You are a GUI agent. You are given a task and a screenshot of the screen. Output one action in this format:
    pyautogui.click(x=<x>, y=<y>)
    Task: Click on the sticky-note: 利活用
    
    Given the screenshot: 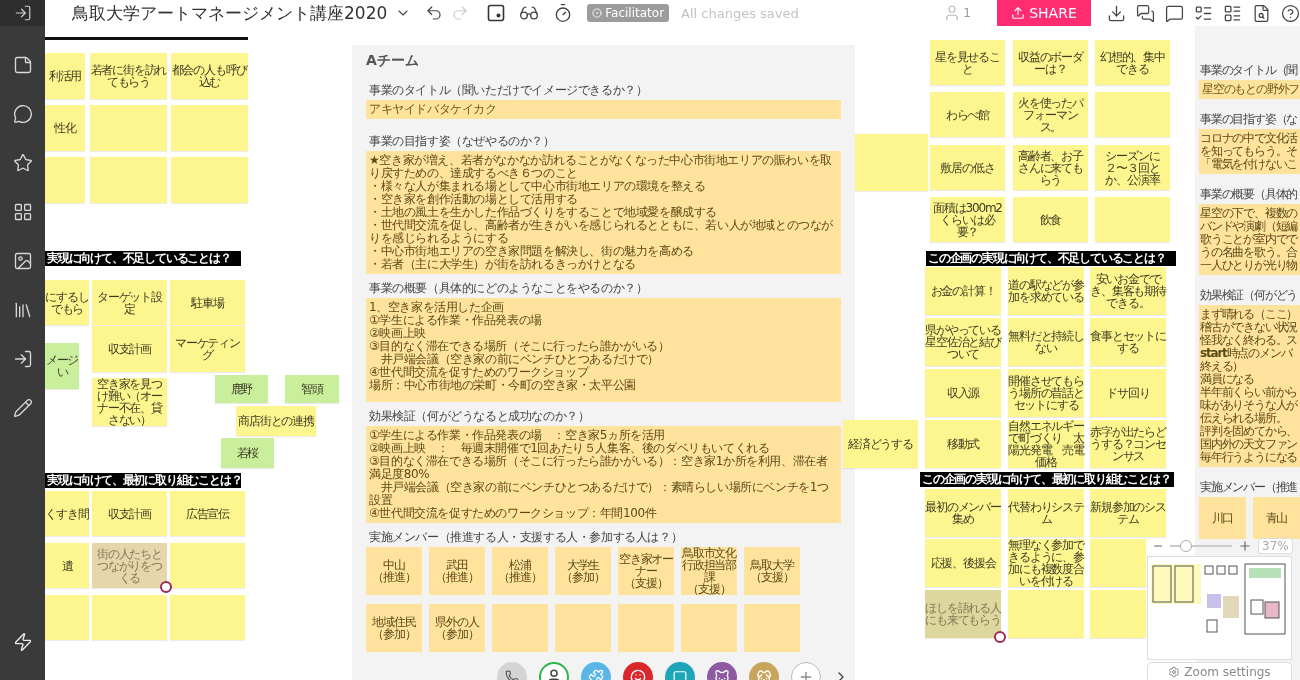 What is the action you would take?
    pyautogui.click(x=65, y=76)
    